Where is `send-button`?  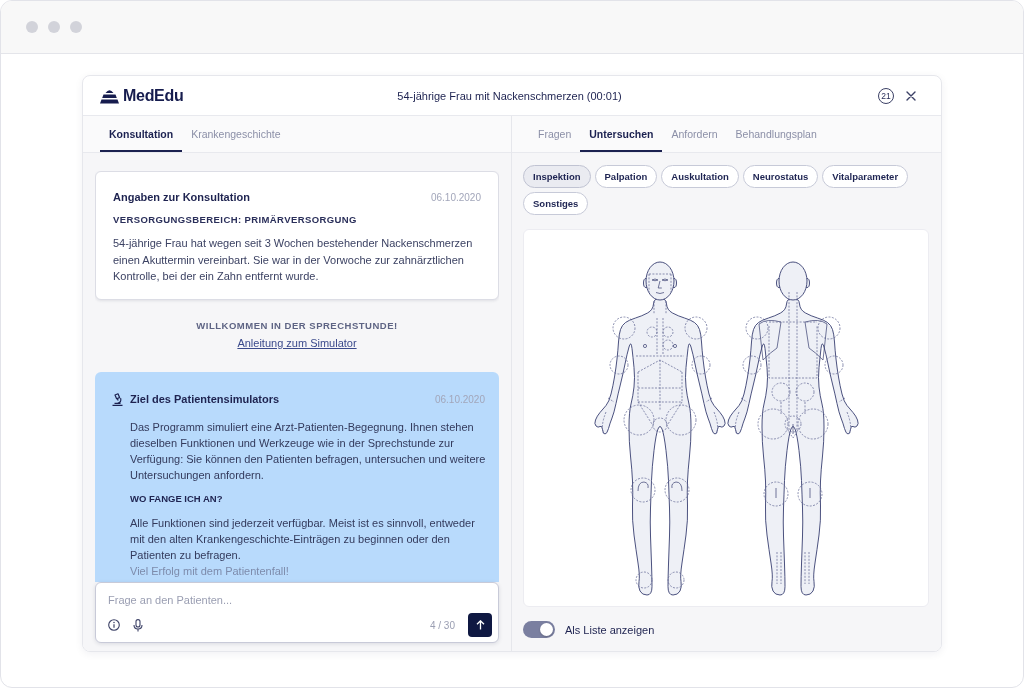 send-button is located at coordinates (480, 625).